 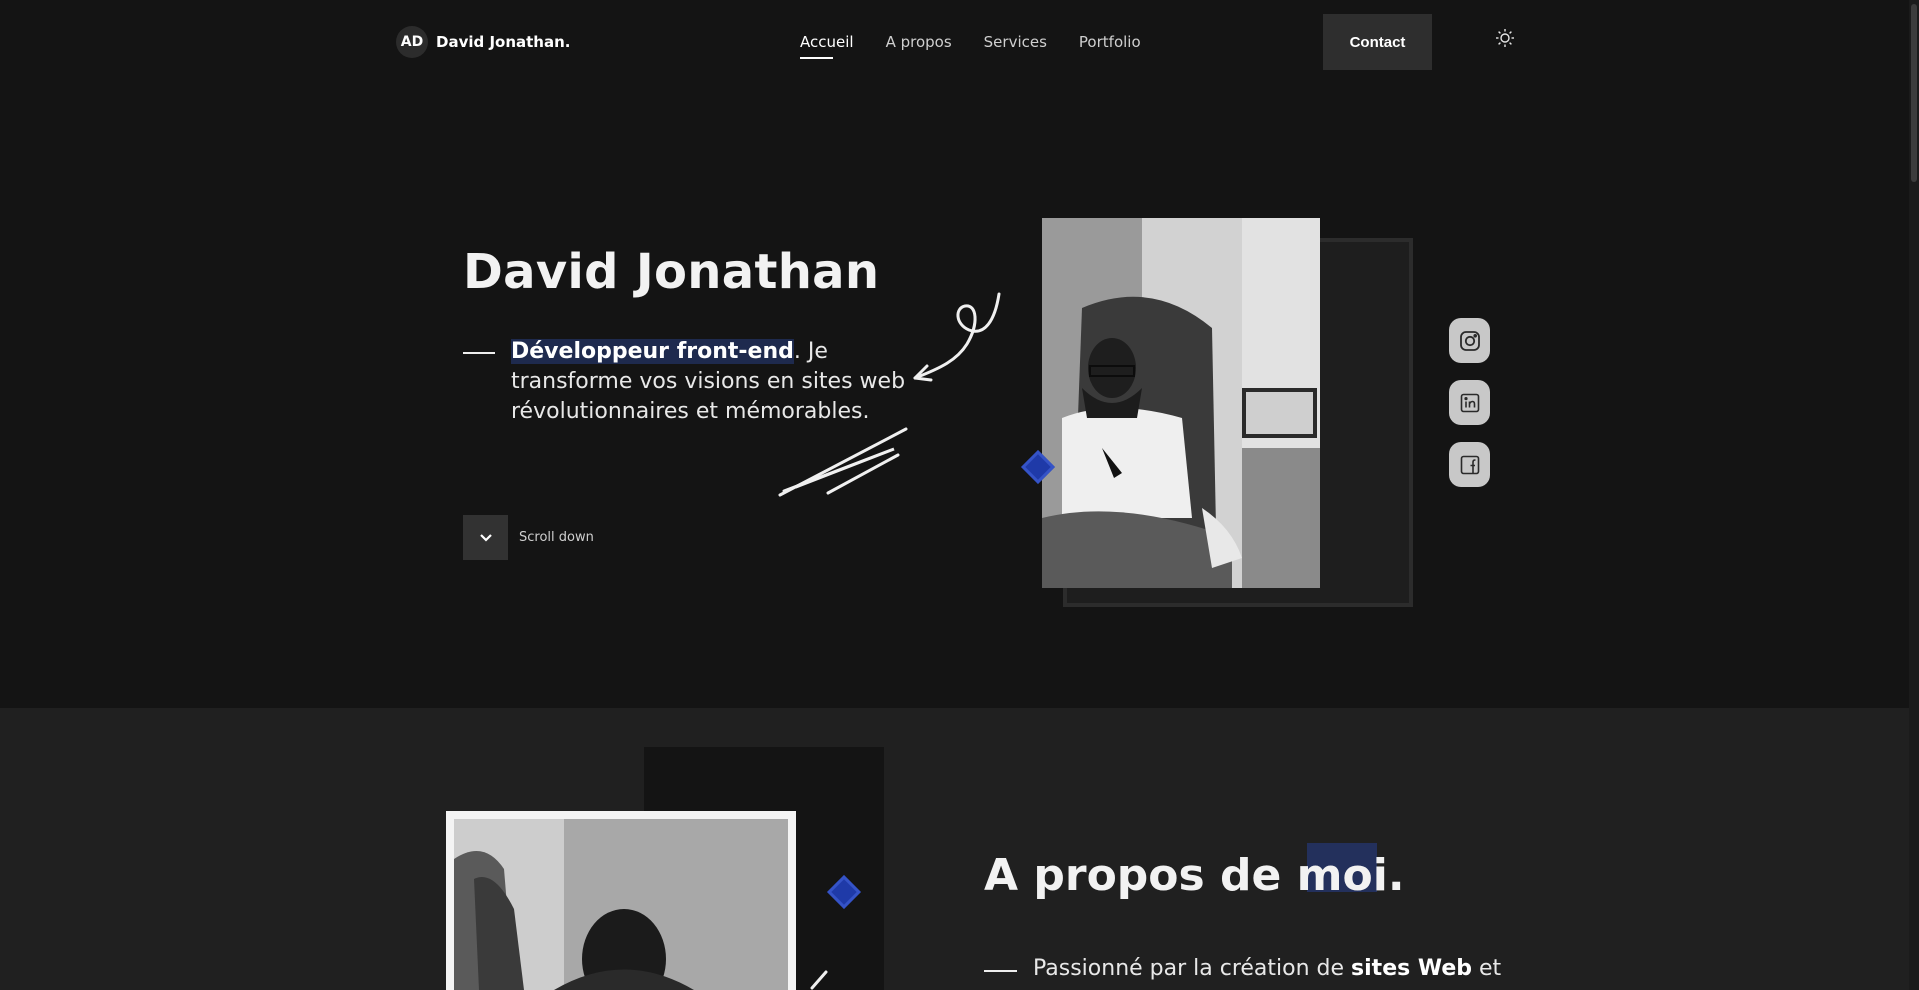 What do you see at coordinates (1192, 968) in the screenshot?
I see `about-text-prefix: Passionné par la création de` at bounding box center [1192, 968].